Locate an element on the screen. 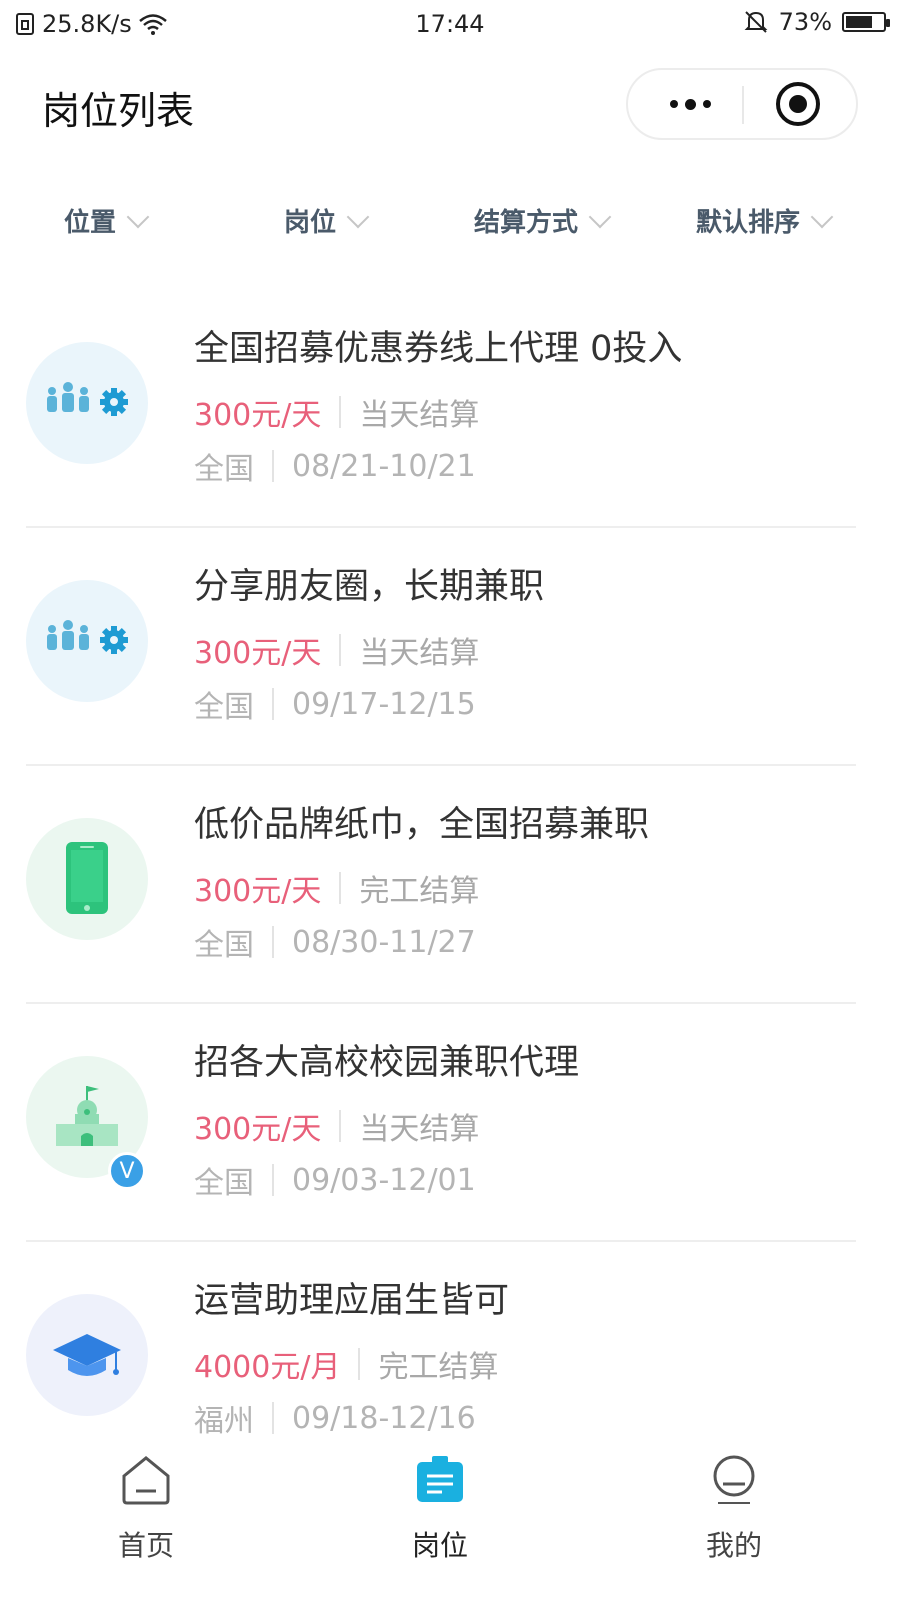 The image size is (900, 1600). job-title: 全国招募优惠券线上代理 0投入 is located at coordinates (438, 349).